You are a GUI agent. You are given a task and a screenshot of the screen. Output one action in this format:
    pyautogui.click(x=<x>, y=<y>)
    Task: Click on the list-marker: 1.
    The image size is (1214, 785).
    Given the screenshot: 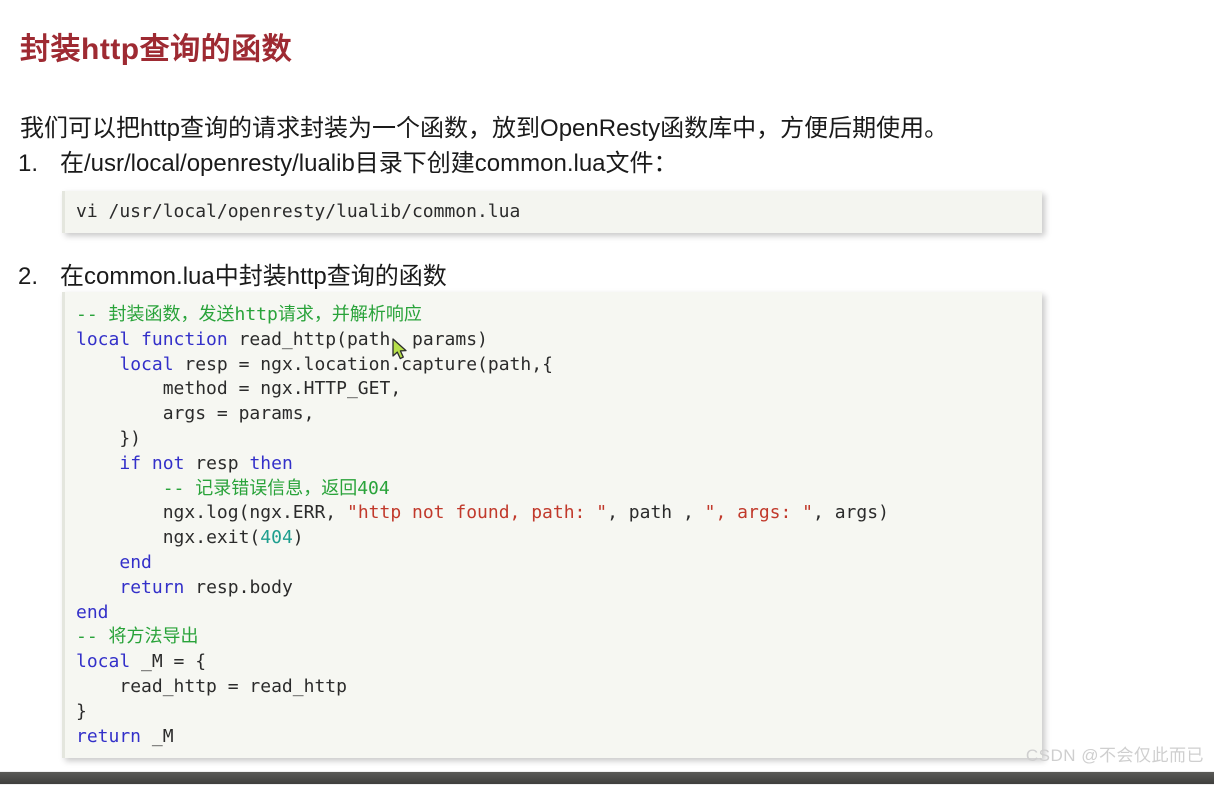 What is the action you would take?
    pyautogui.click(x=28, y=163)
    